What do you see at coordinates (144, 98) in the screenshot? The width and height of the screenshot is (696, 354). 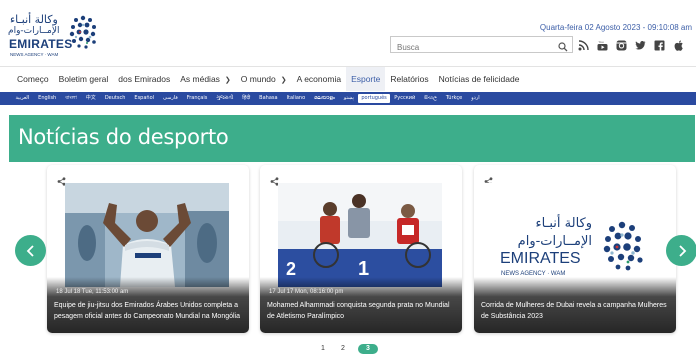 I see `language-link: Español` at bounding box center [144, 98].